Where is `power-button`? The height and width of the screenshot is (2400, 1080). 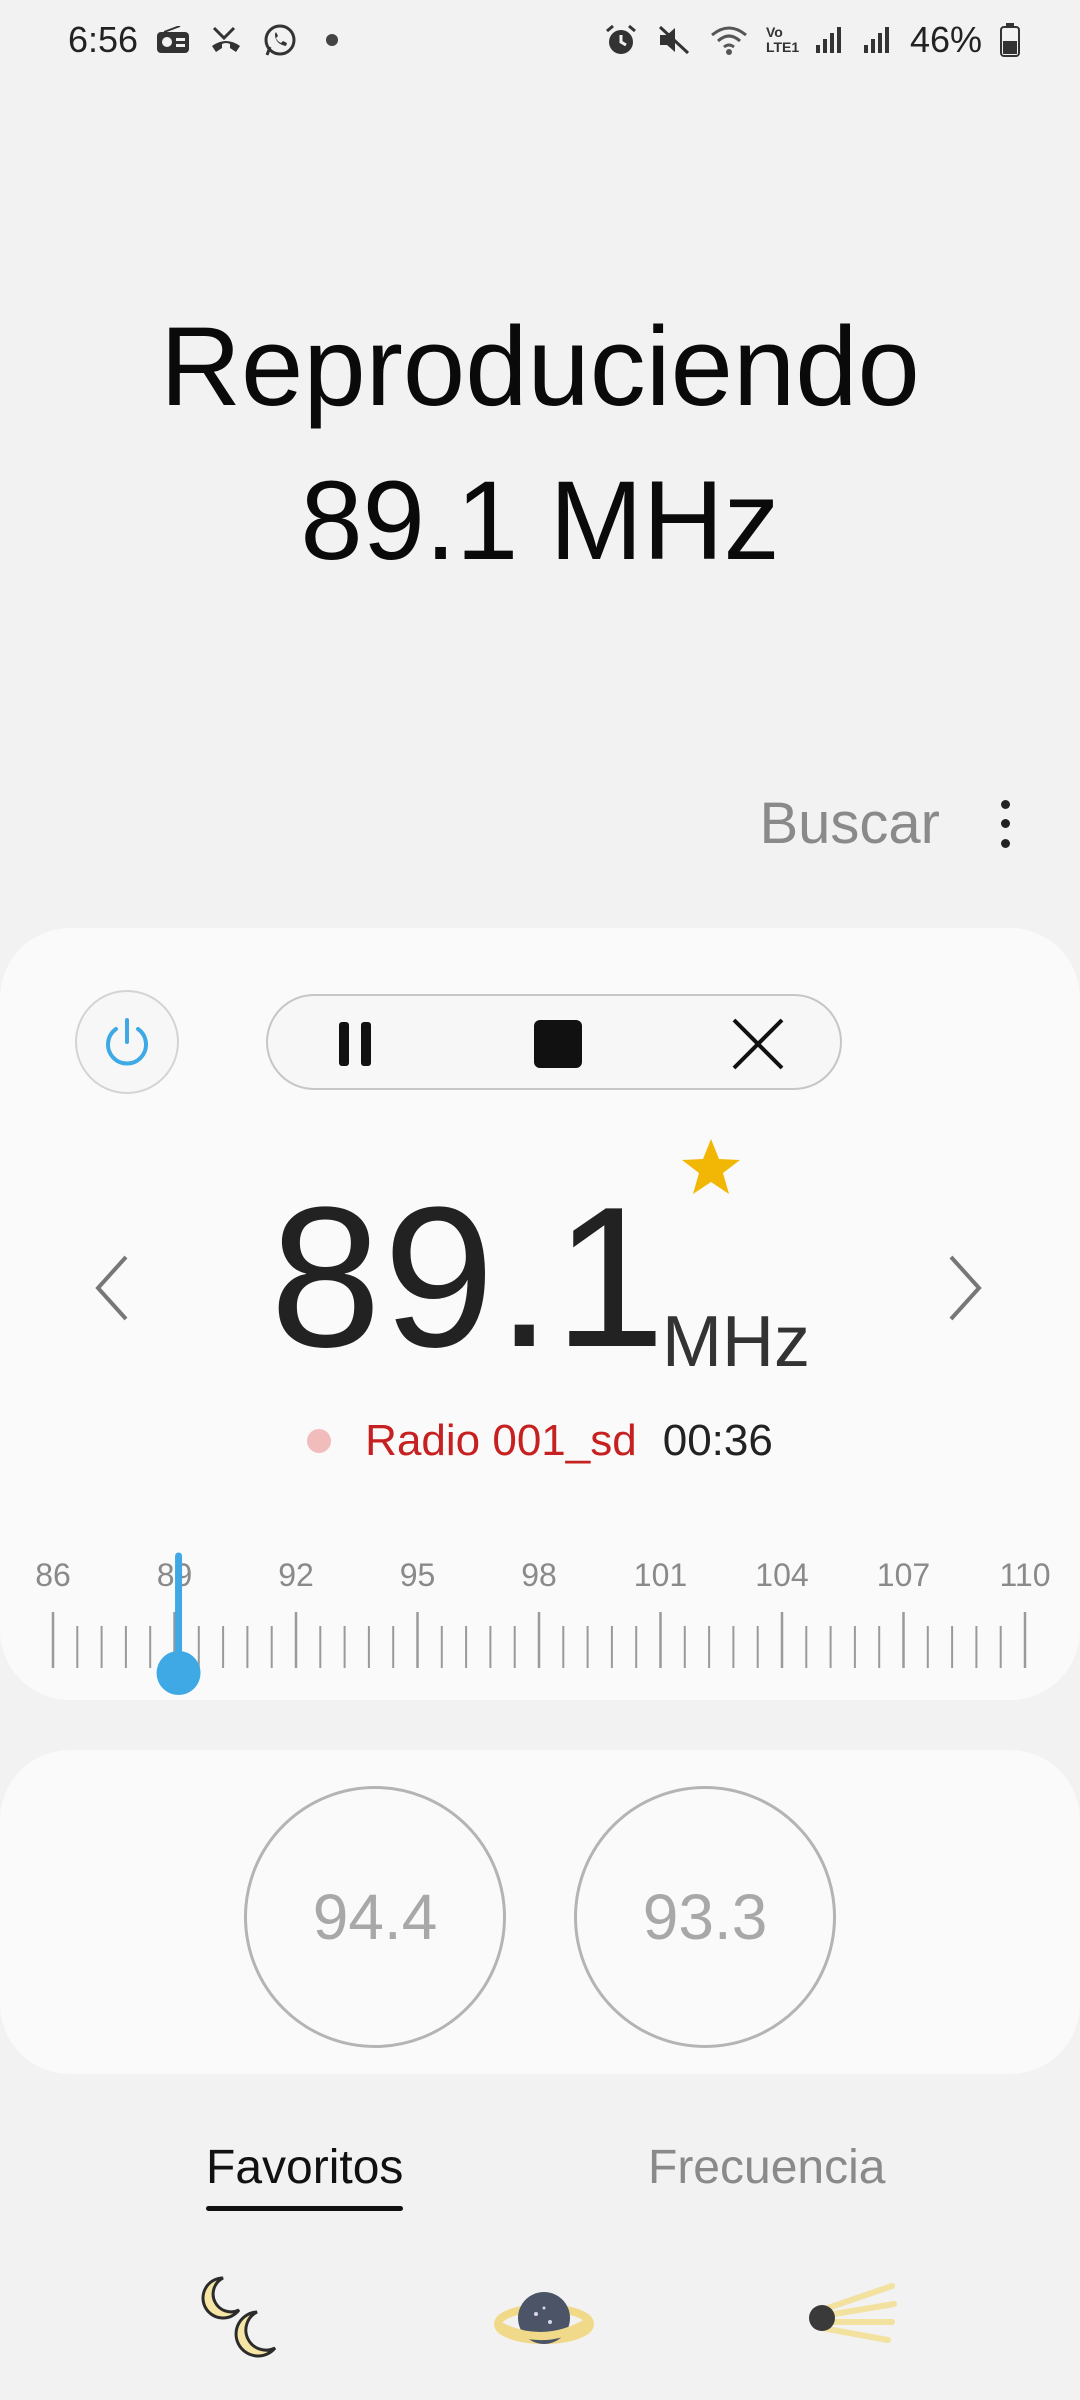
power-button is located at coordinates (127, 1042).